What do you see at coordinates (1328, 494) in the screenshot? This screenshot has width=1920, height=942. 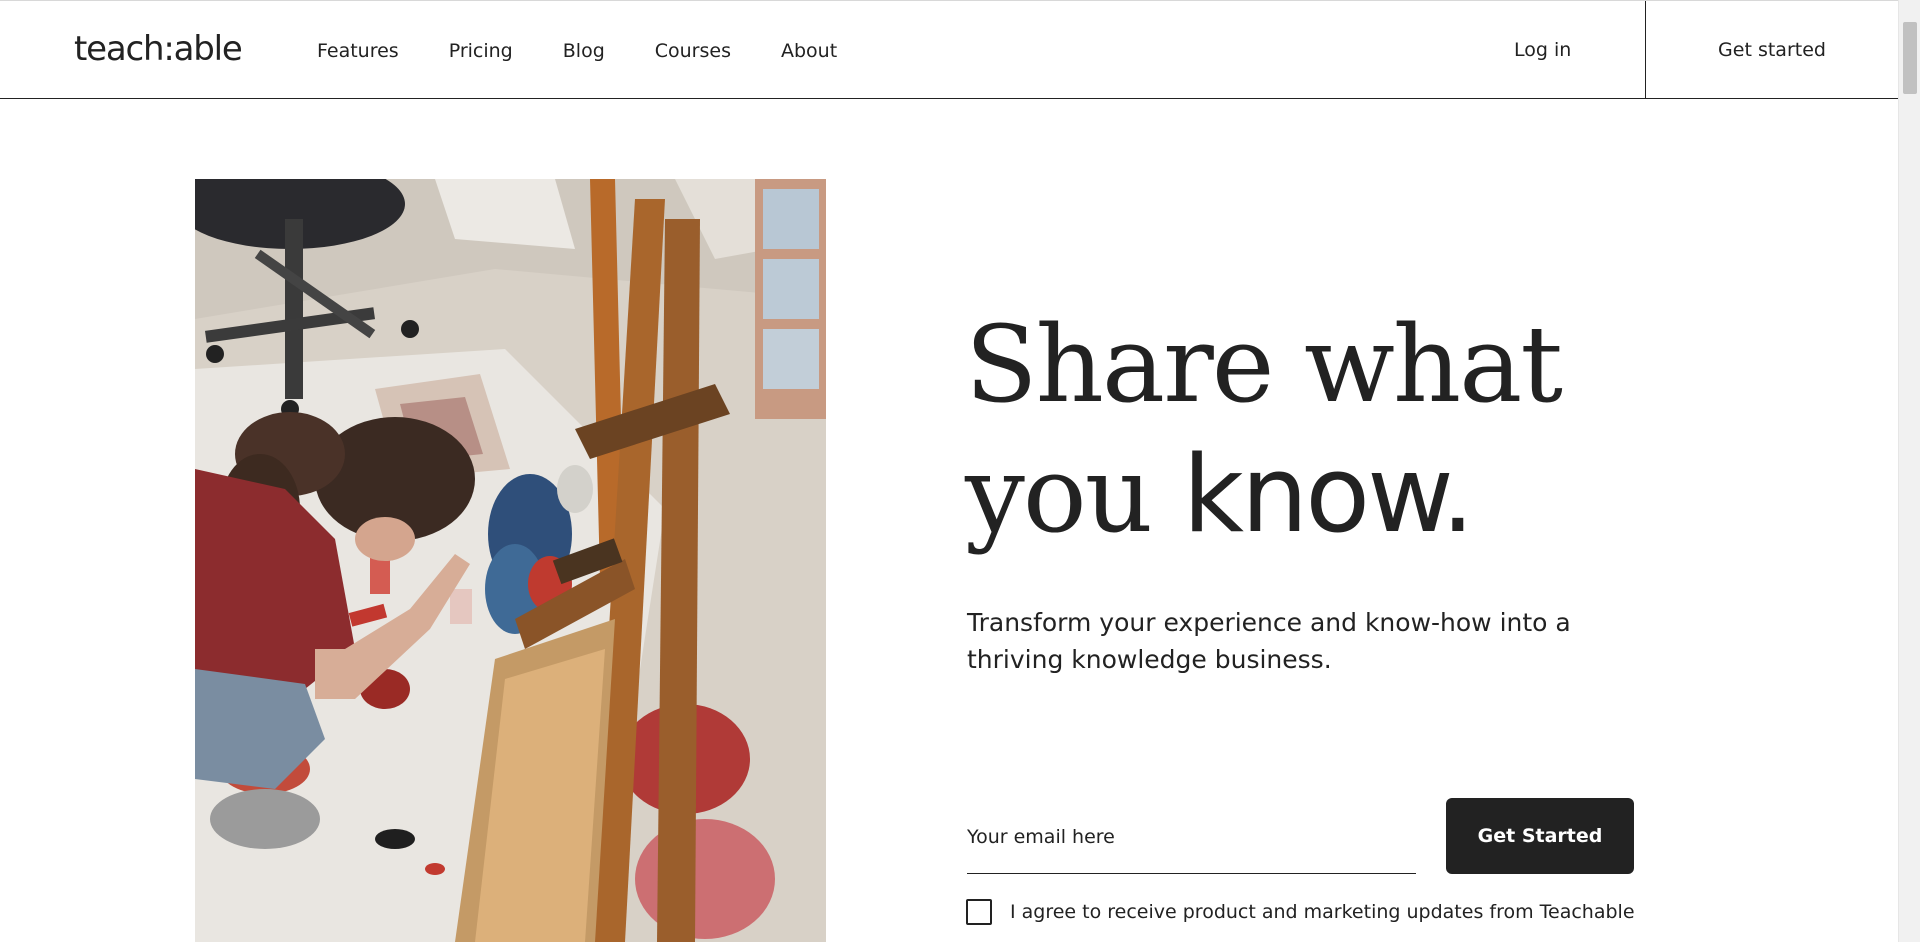 I see `hero-title-know: know.` at bounding box center [1328, 494].